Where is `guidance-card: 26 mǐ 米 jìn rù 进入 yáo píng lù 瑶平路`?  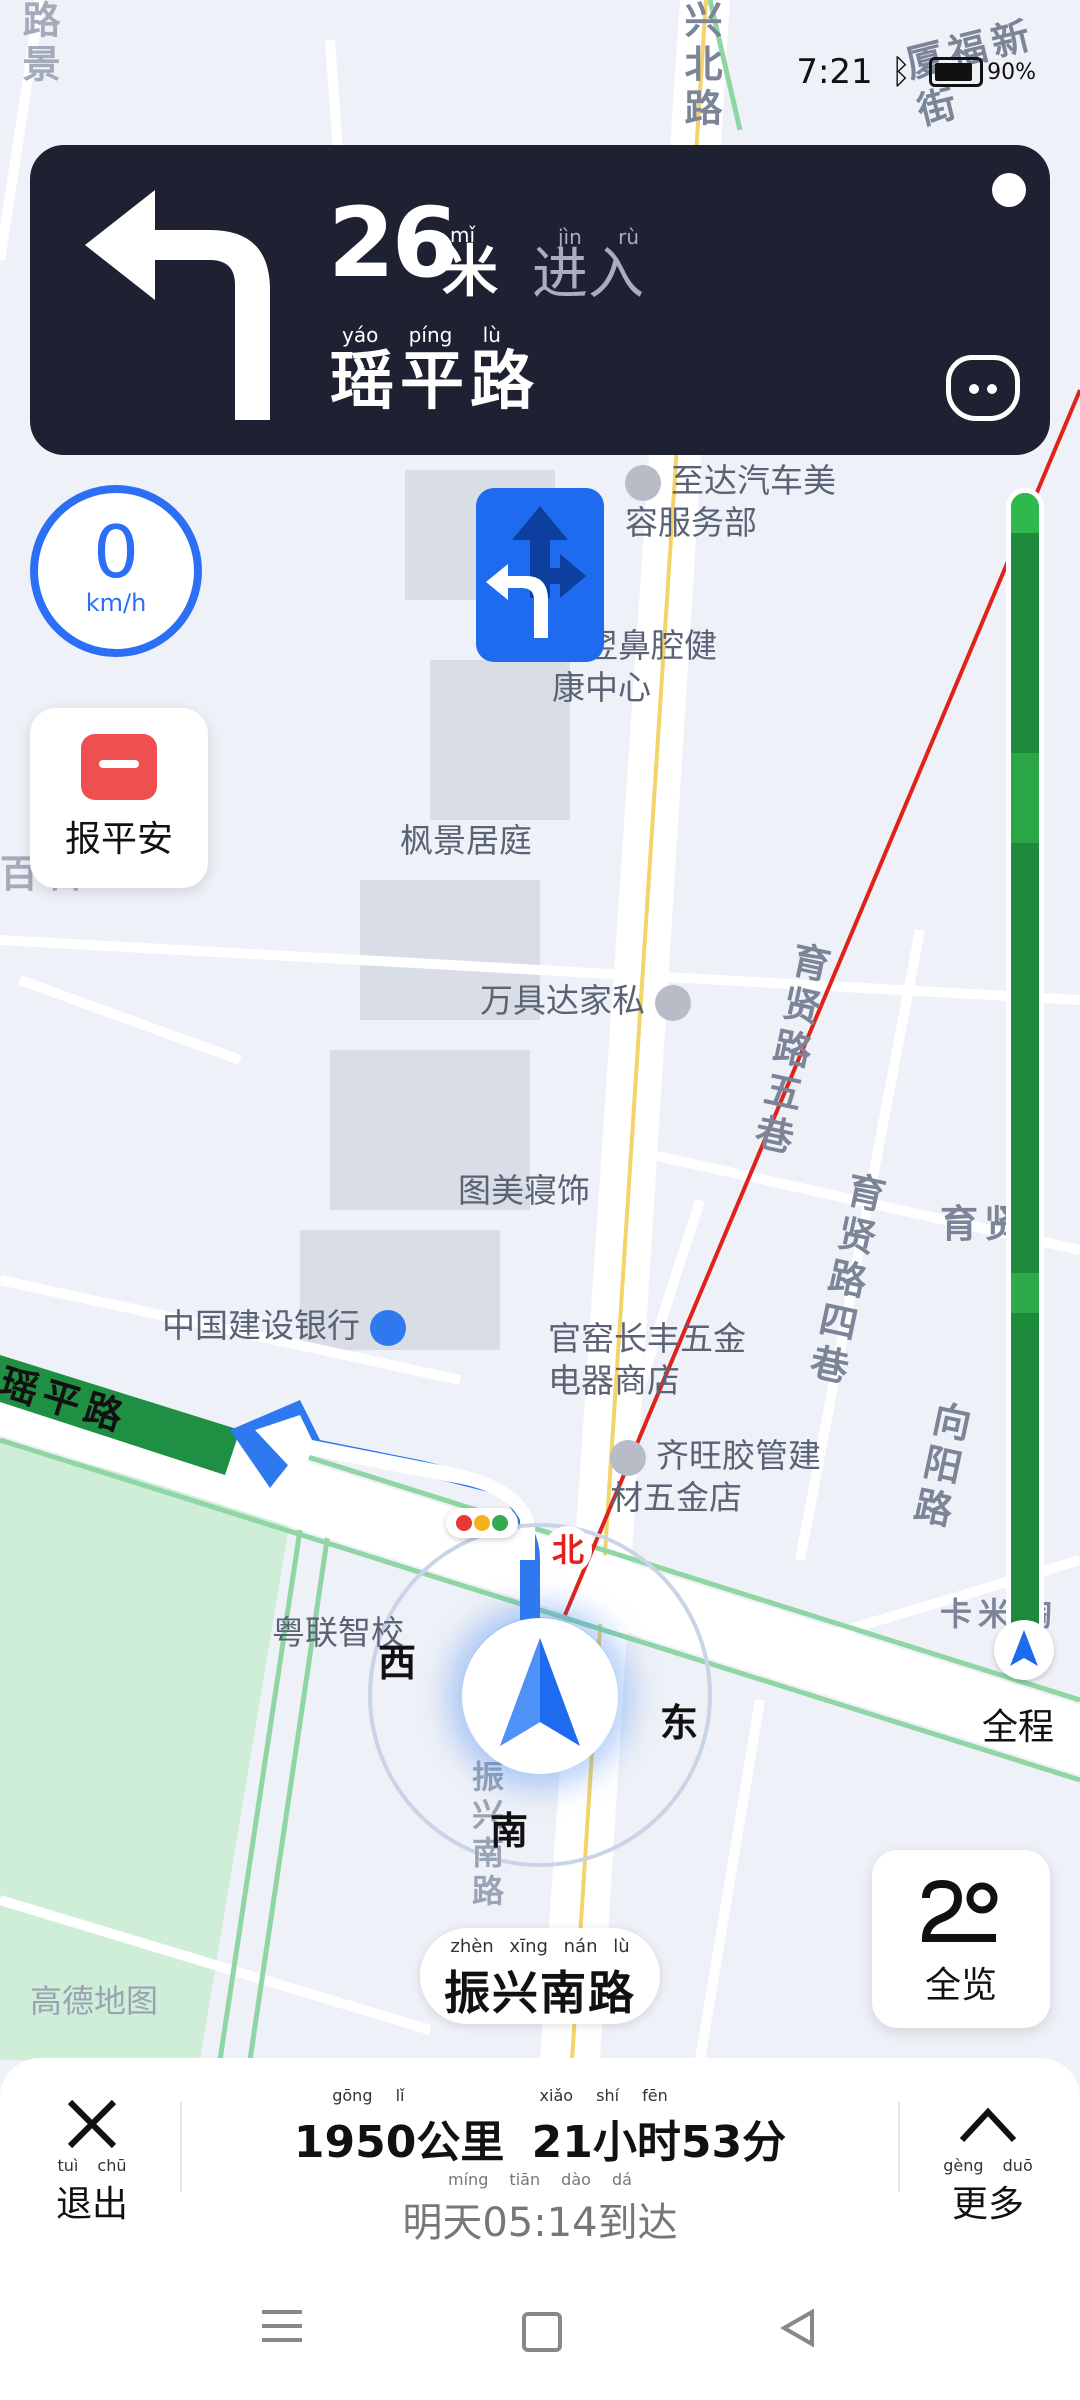 guidance-card: 26 mǐ 米 jìn rù 进入 yáo píng lù 瑶平路 is located at coordinates (540, 300).